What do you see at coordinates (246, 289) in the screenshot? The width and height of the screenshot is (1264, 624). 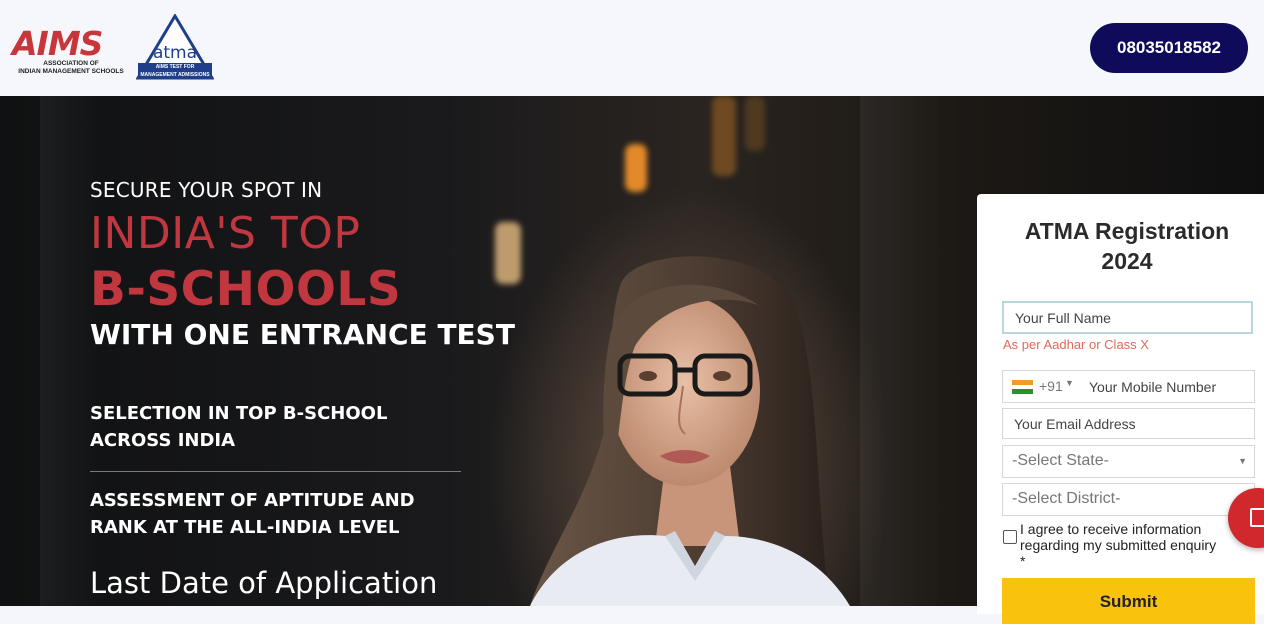 I see `hero-headline-line2: B-SCHOOLS` at bounding box center [246, 289].